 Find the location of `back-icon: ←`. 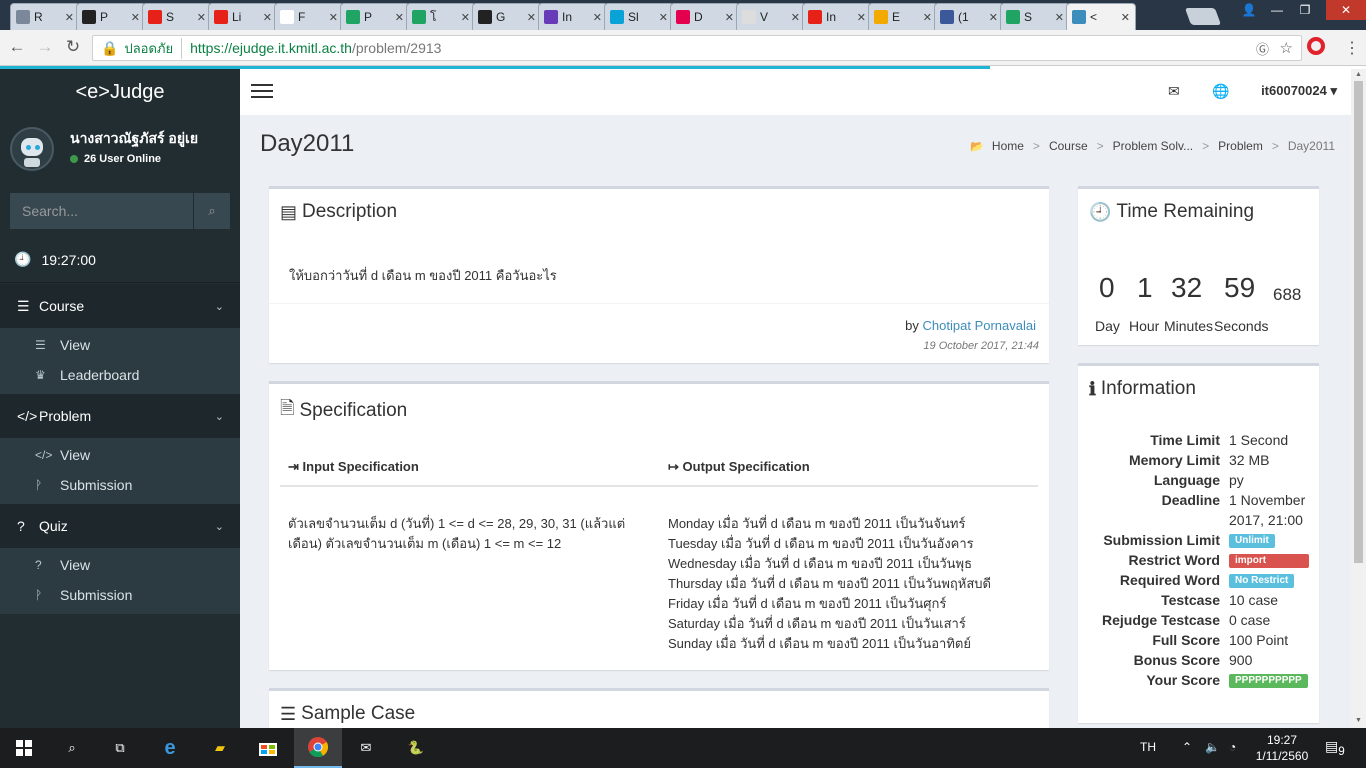

back-icon: ← is located at coordinates (17, 47).